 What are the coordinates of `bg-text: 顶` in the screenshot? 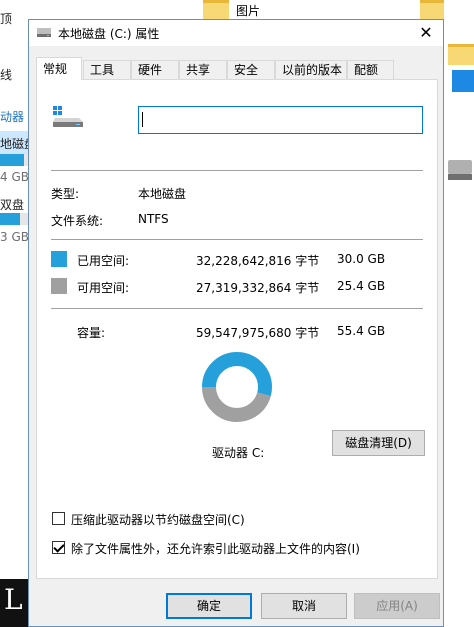 It's located at (6, 19).